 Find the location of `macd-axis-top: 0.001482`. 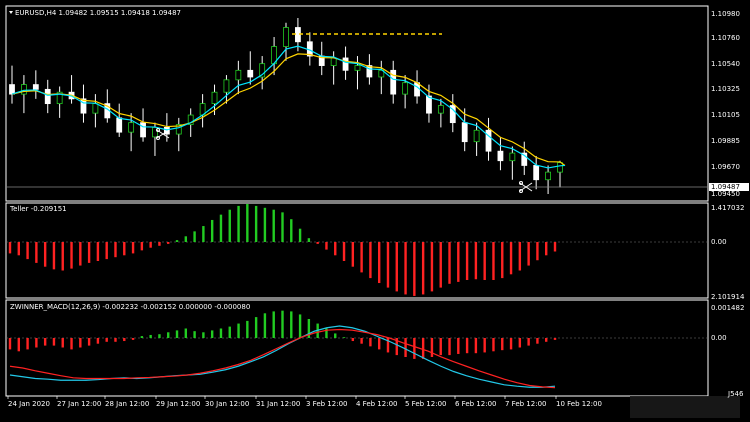

macd-axis-top: 0.001482 is located at coordinates (727, 308).